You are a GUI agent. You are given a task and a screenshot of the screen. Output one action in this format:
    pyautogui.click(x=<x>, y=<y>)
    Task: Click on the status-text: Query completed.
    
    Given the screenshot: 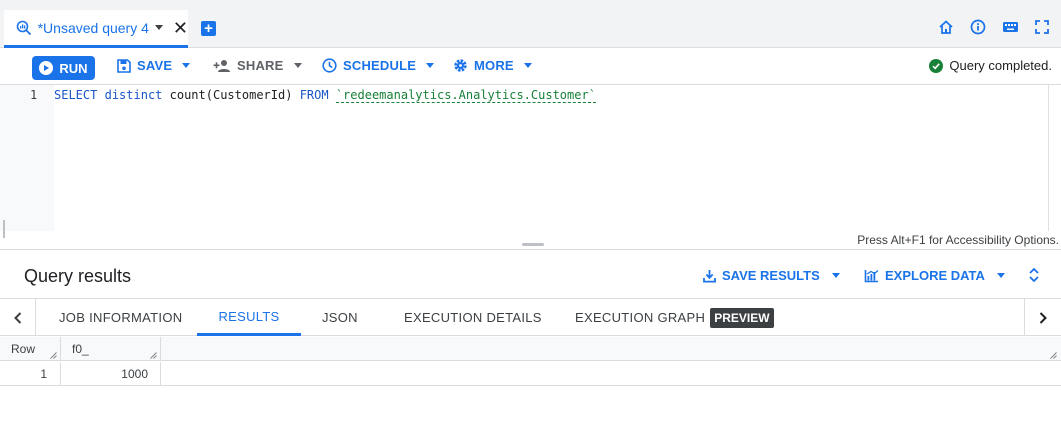 What is the action you would take?
    pyautogui.click(x=1000, y=65)
    